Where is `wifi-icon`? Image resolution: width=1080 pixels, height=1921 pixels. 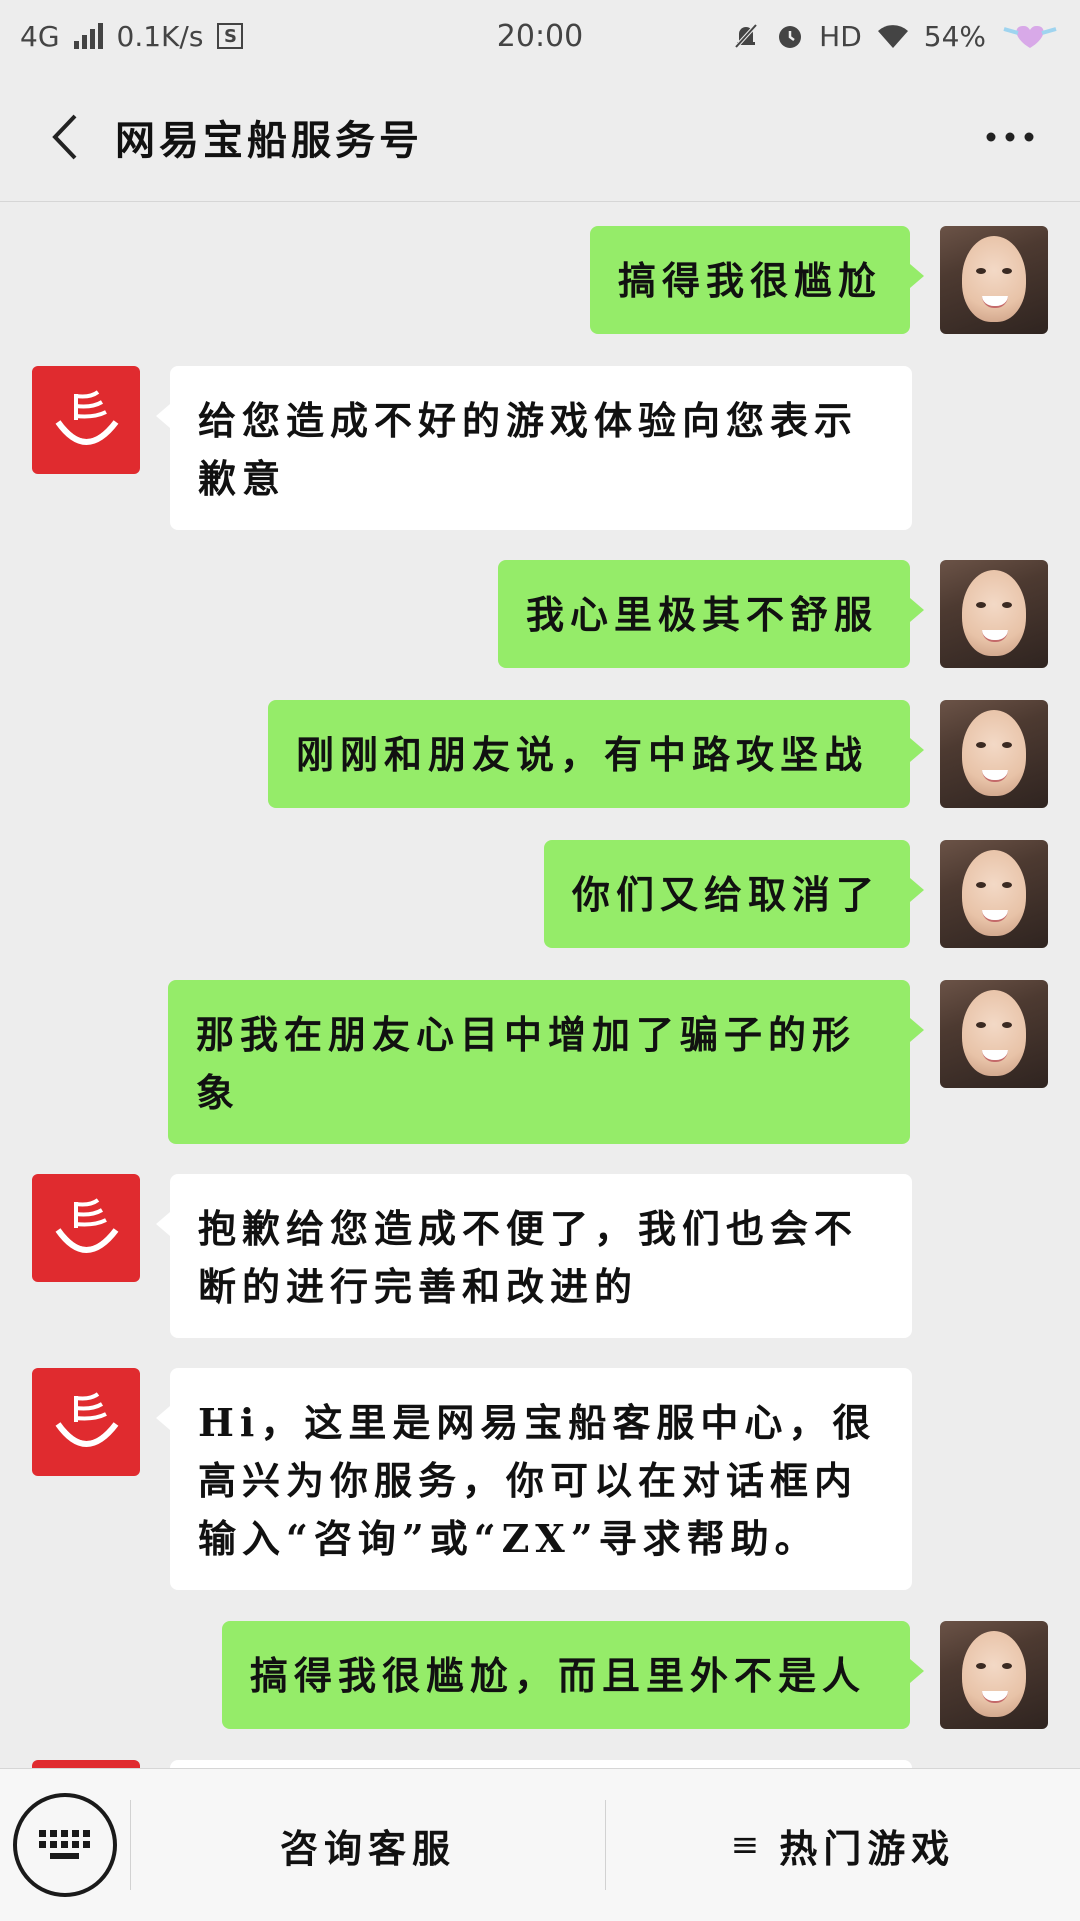 wifi-icon is located at coordinates (893, 36).